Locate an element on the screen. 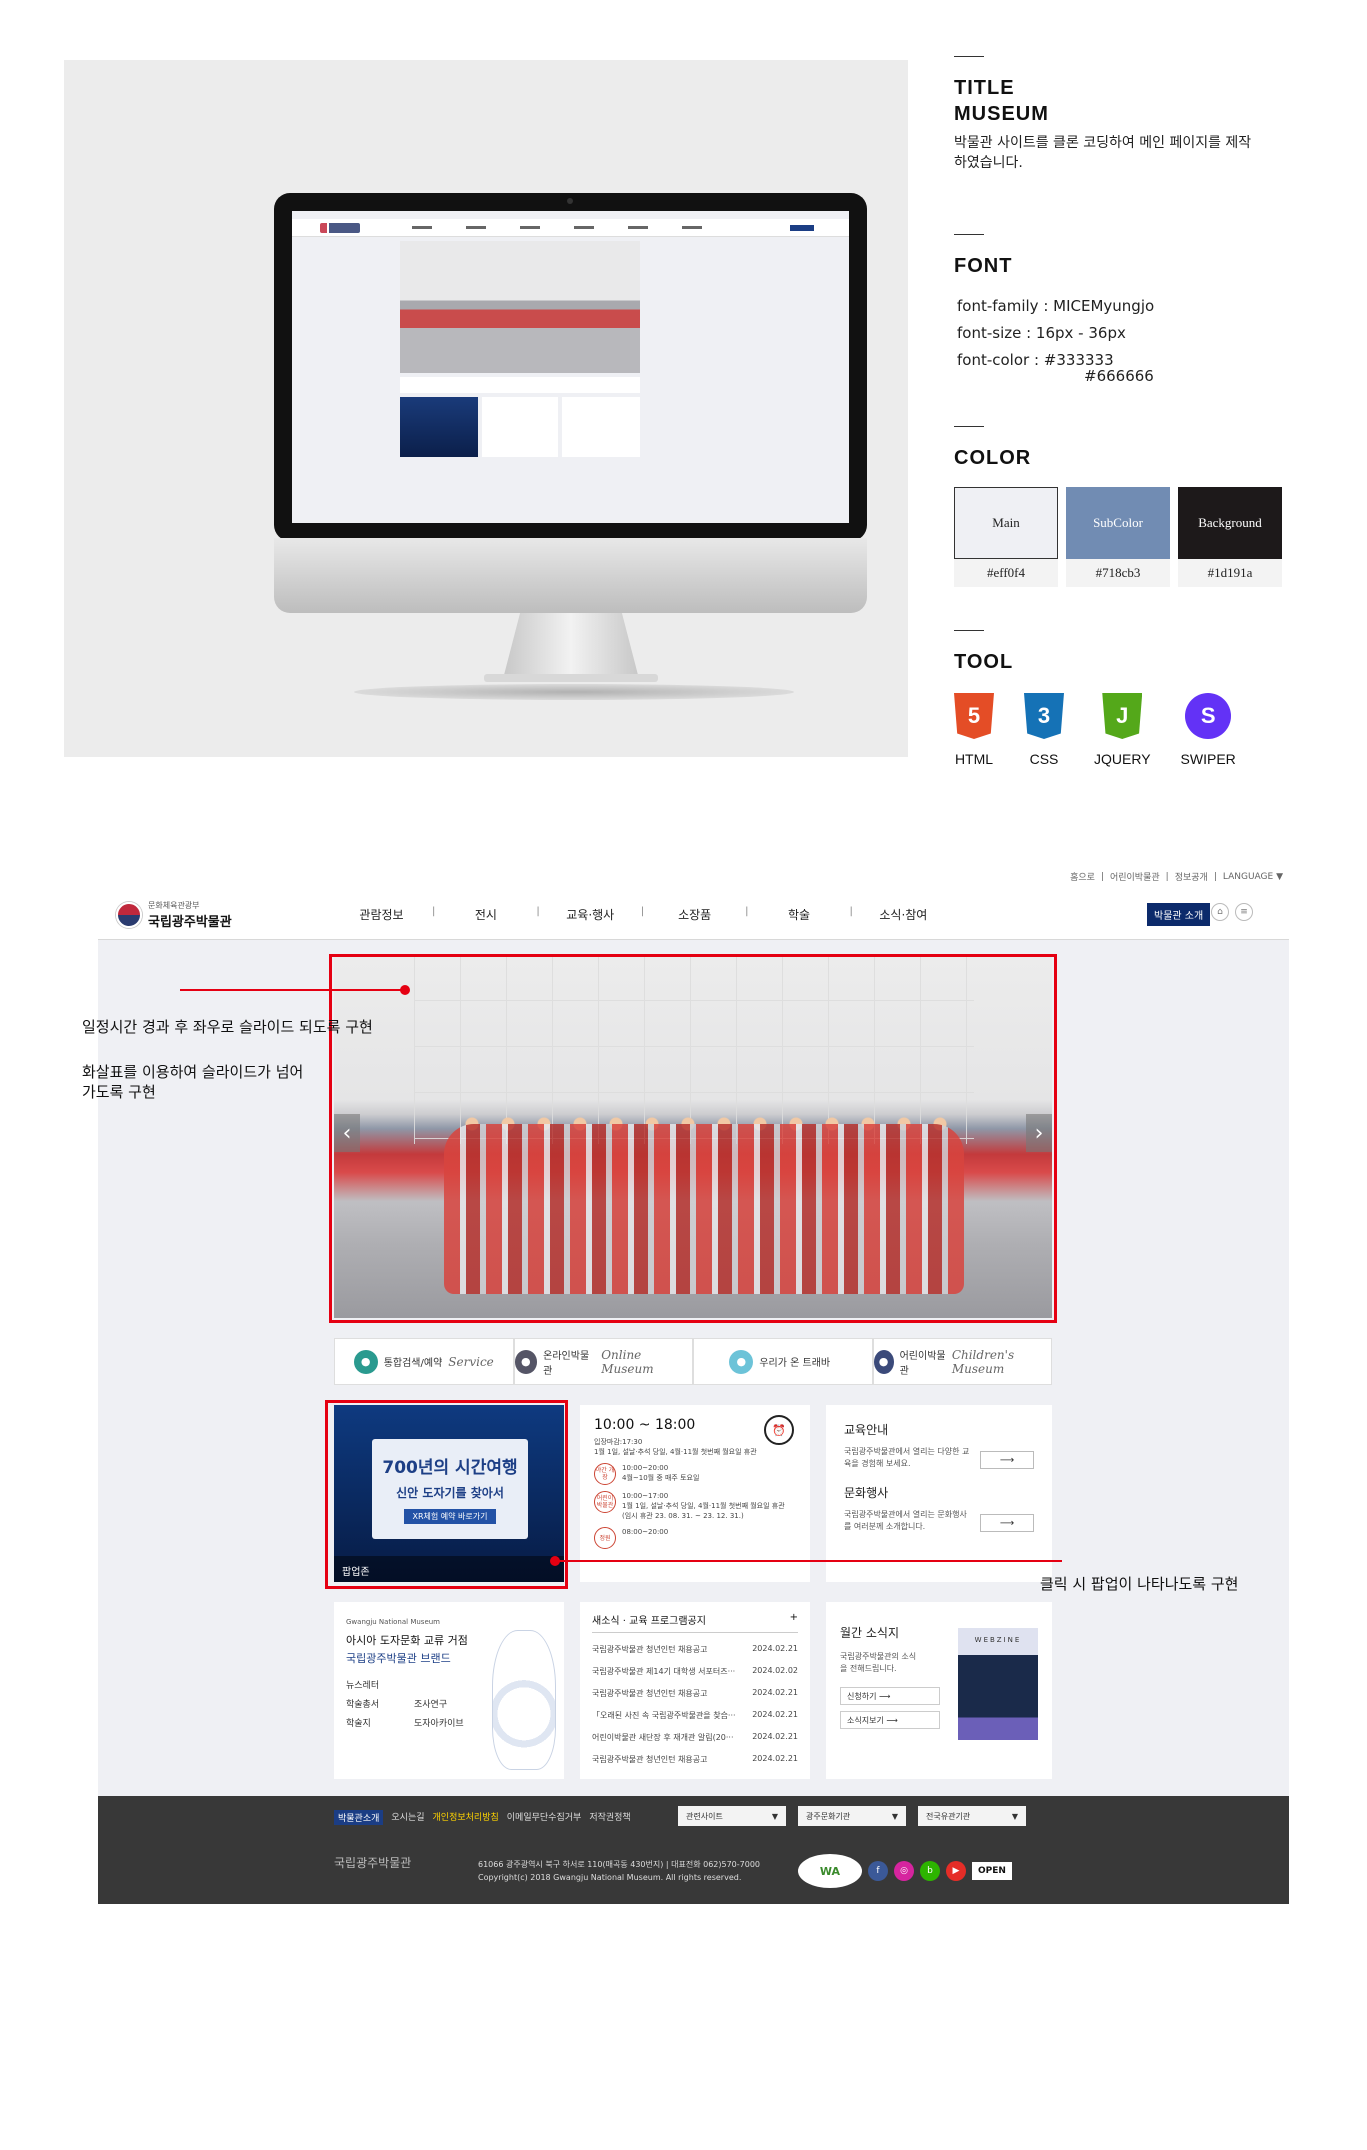 The image size is (1367, 2150). guide-item: 문화행사국립광주박물관에서 열리는 문화행사를 여러분께 소개합니다. ⟶ is located at coordinates (939, 1508).